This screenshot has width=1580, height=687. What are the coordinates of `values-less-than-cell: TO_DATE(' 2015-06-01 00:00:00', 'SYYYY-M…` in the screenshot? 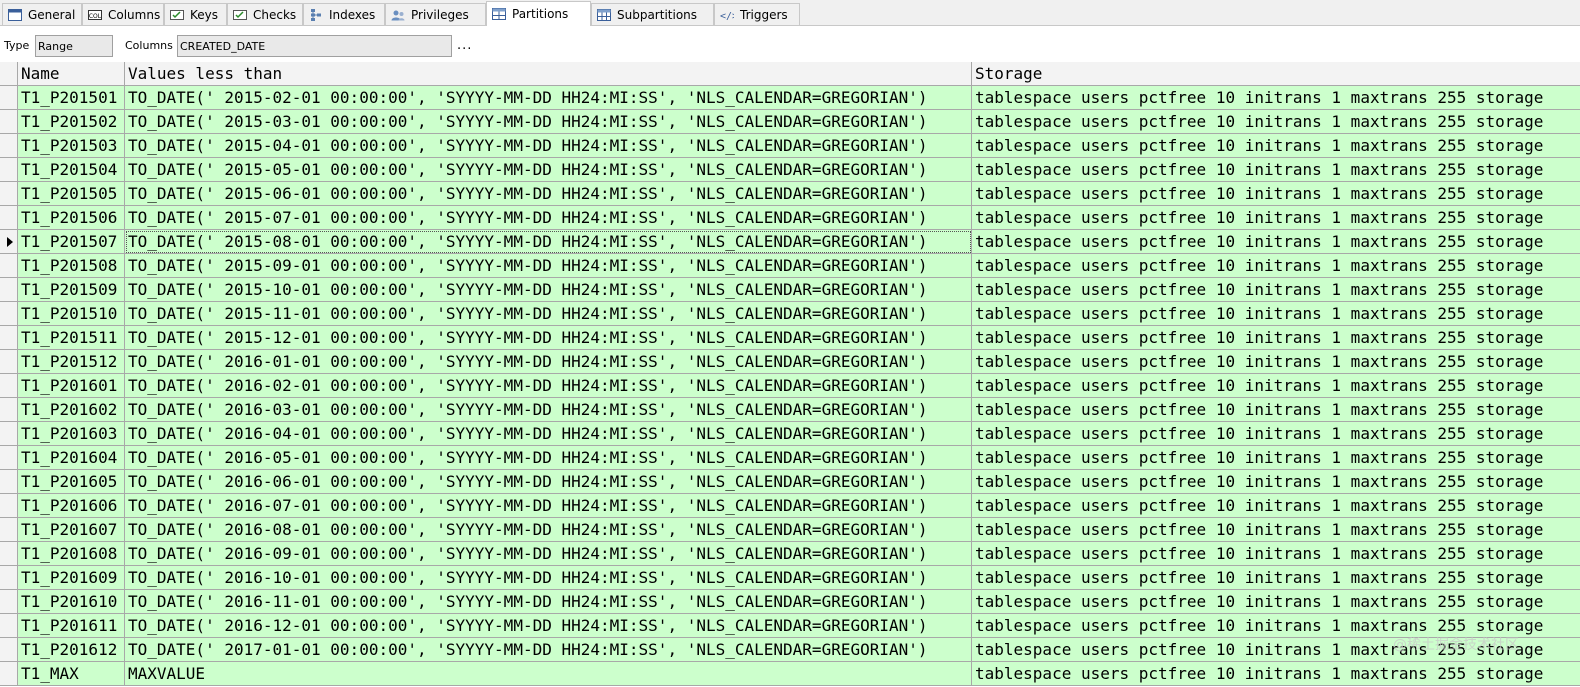 It's located at (548, 194).